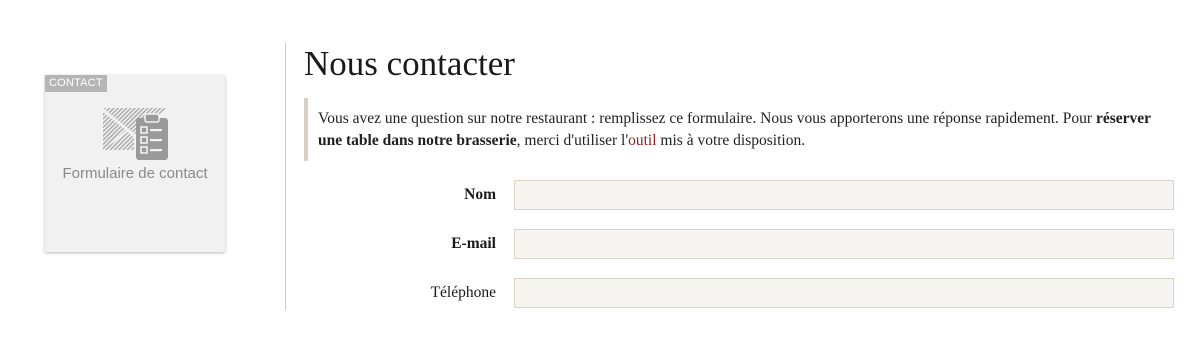 The width and height of the screenshot is (1200, 350). What do you see at coordinates (135, 173) in the screenshot?
I see `card-title: Formulaire de contact` at bounding box center [135, 173].